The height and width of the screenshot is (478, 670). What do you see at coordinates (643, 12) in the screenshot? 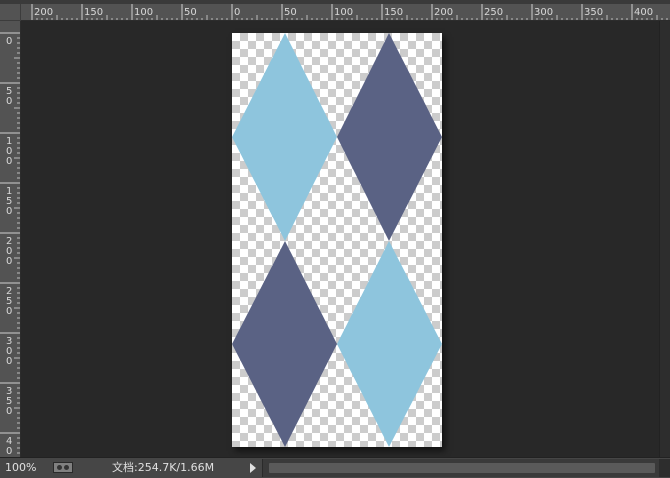
I see `h-ruler-label: 400` at bounding box center [643, 12].